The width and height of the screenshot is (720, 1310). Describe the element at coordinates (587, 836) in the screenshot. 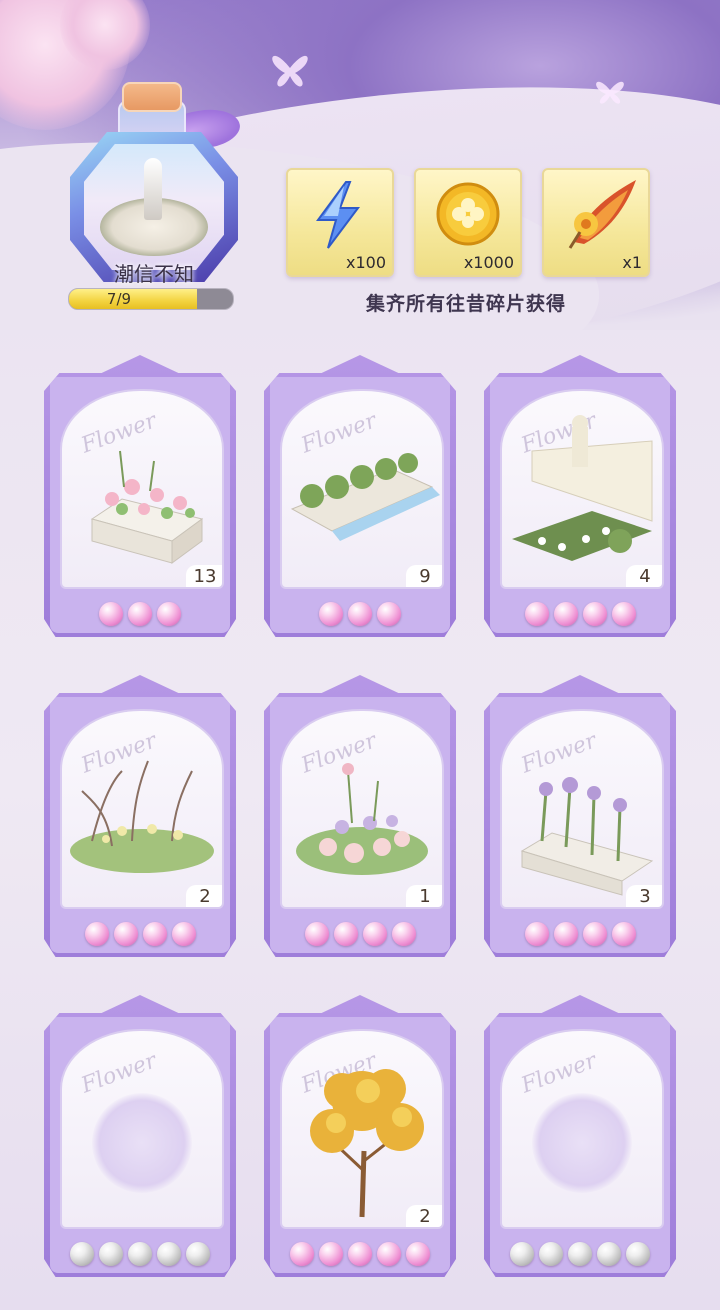

I see `iris-planter-image` at that location.